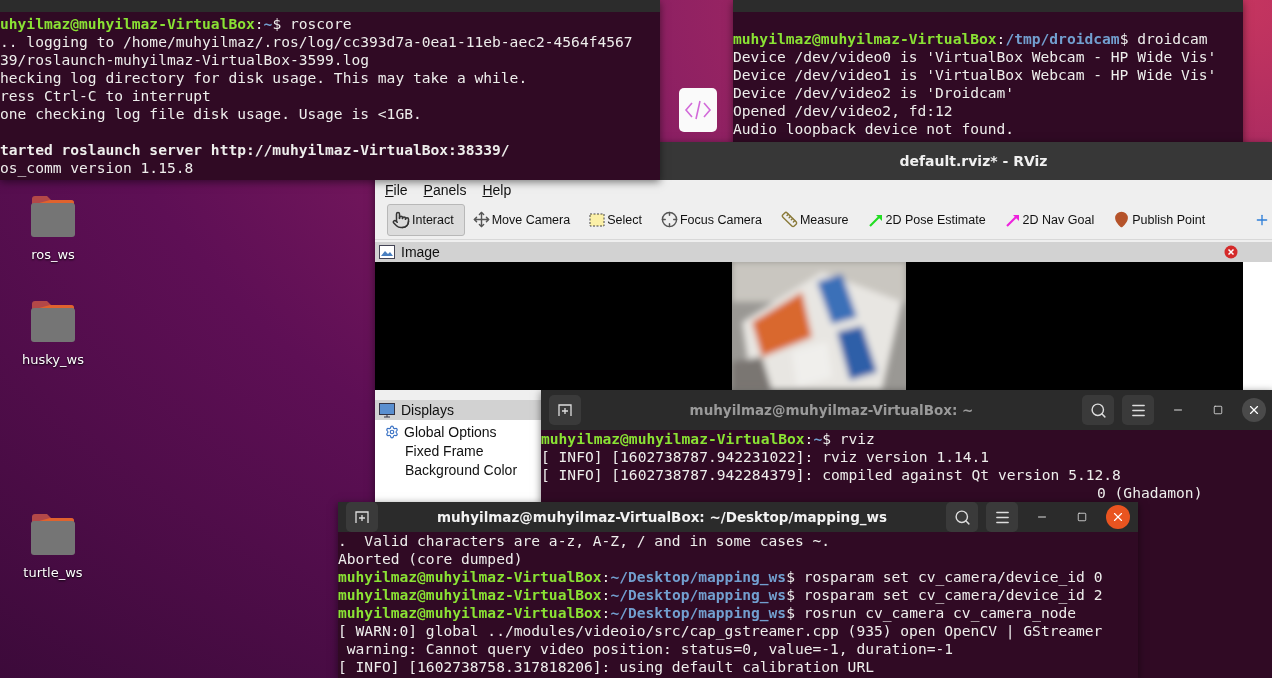 The width and height of the screenshot is (1272, 678). I want to click on tree-item: Global Options, so click(450, 431).